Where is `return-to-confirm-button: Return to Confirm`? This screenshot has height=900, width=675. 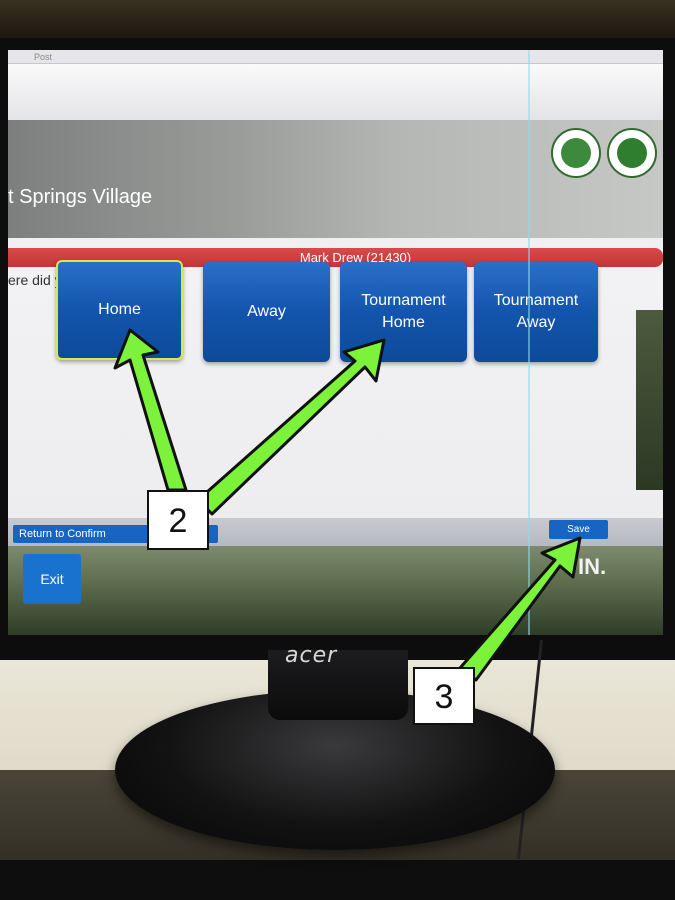 return-to-confirm-button: Return to Confirm is located at coordinates (115, 534).